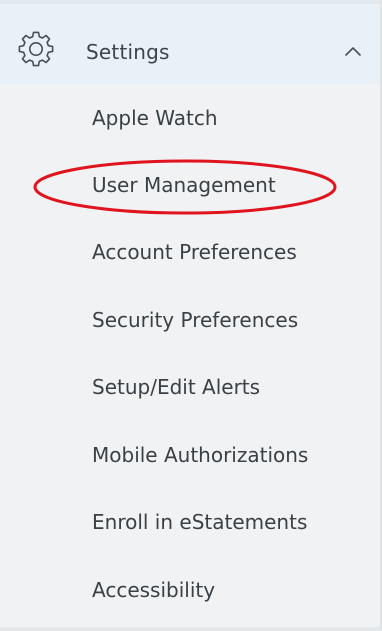 The width and height of the screenshot is (382, 631). I want to click on menu-item-accessibility: Accessibility, so click(190, 590).